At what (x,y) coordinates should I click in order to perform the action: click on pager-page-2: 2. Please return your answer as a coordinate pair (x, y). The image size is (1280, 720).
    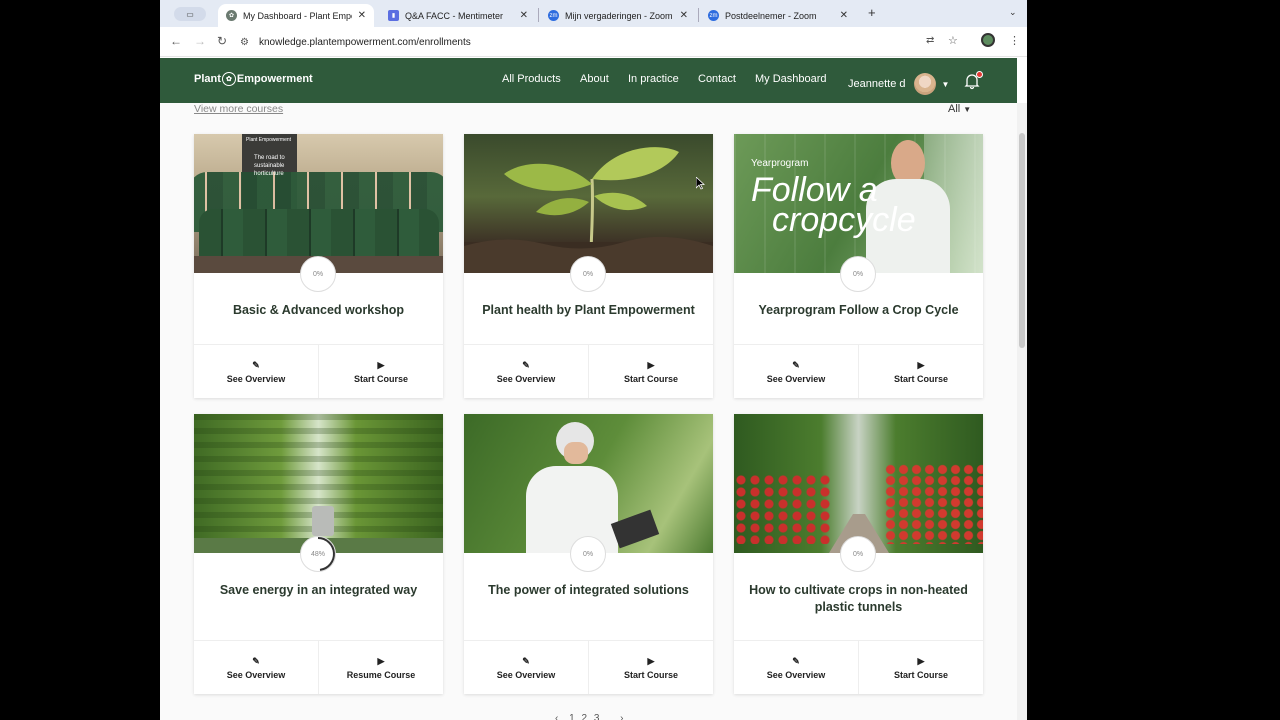
    Looking at the image, I should click on (584, 716).